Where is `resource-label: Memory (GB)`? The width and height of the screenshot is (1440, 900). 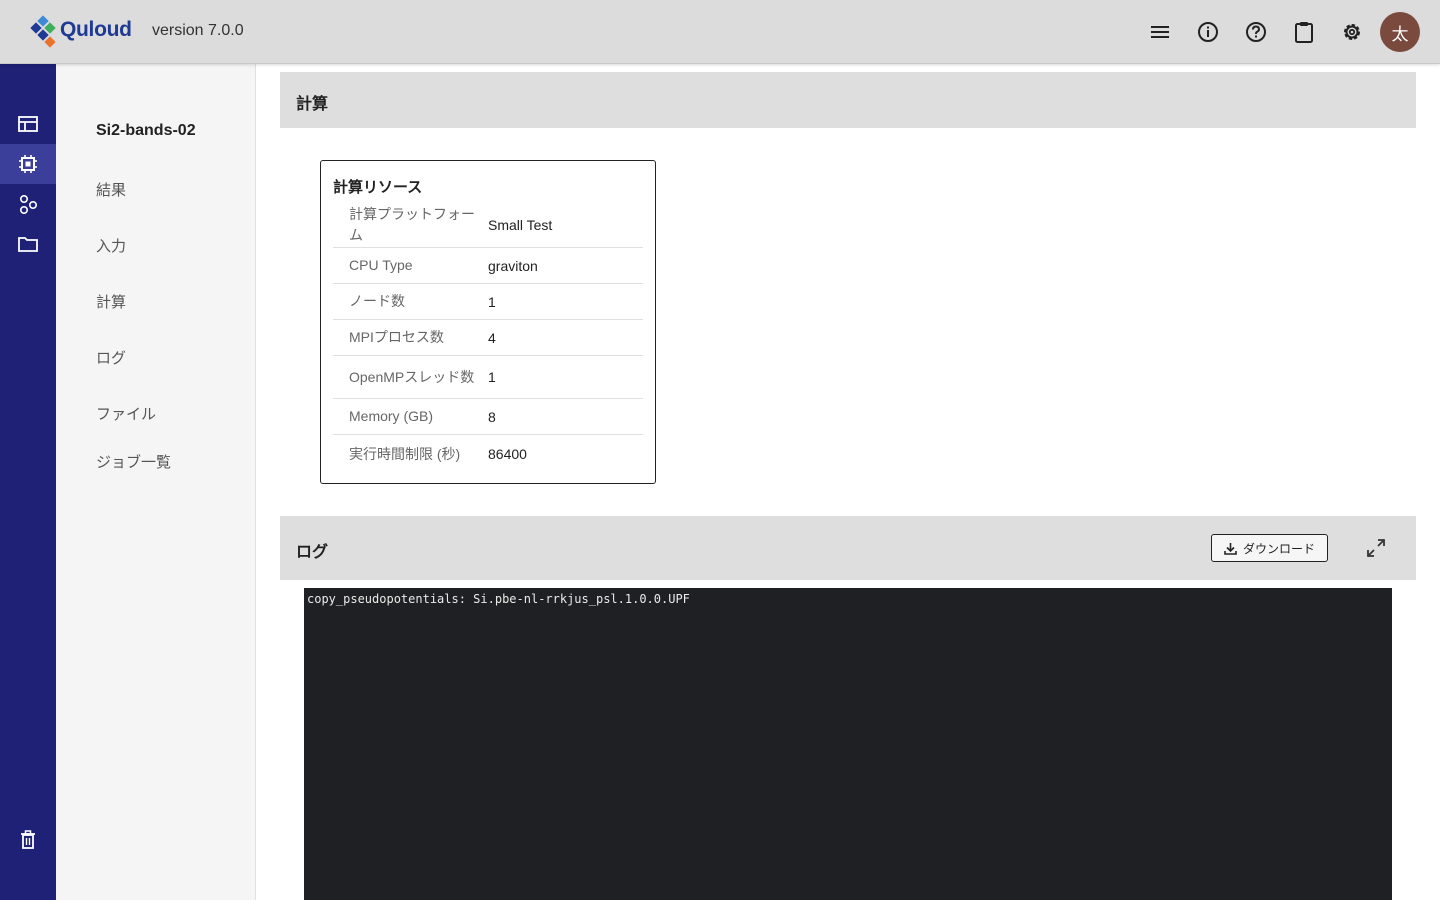
resource-label: Memory (GB) is located at coordinates (391, 416).